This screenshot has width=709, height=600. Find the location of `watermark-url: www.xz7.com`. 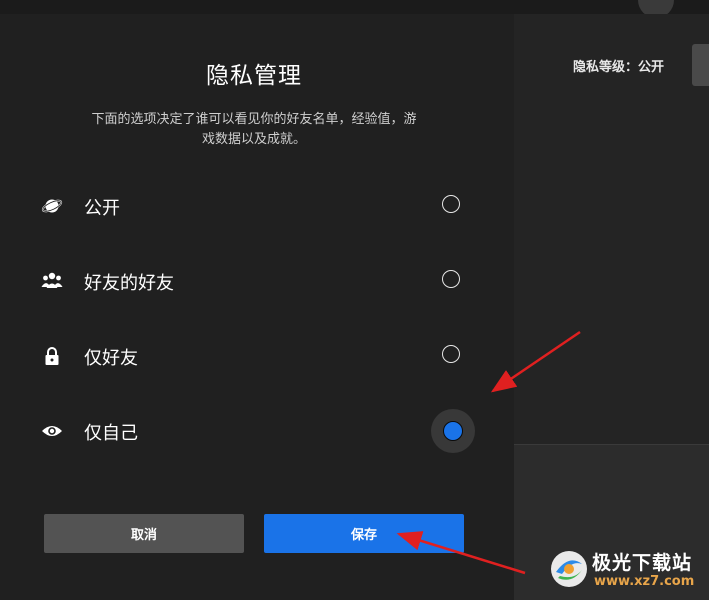

watermark-url: www.xz7.com is located at coordinates (644, 581).